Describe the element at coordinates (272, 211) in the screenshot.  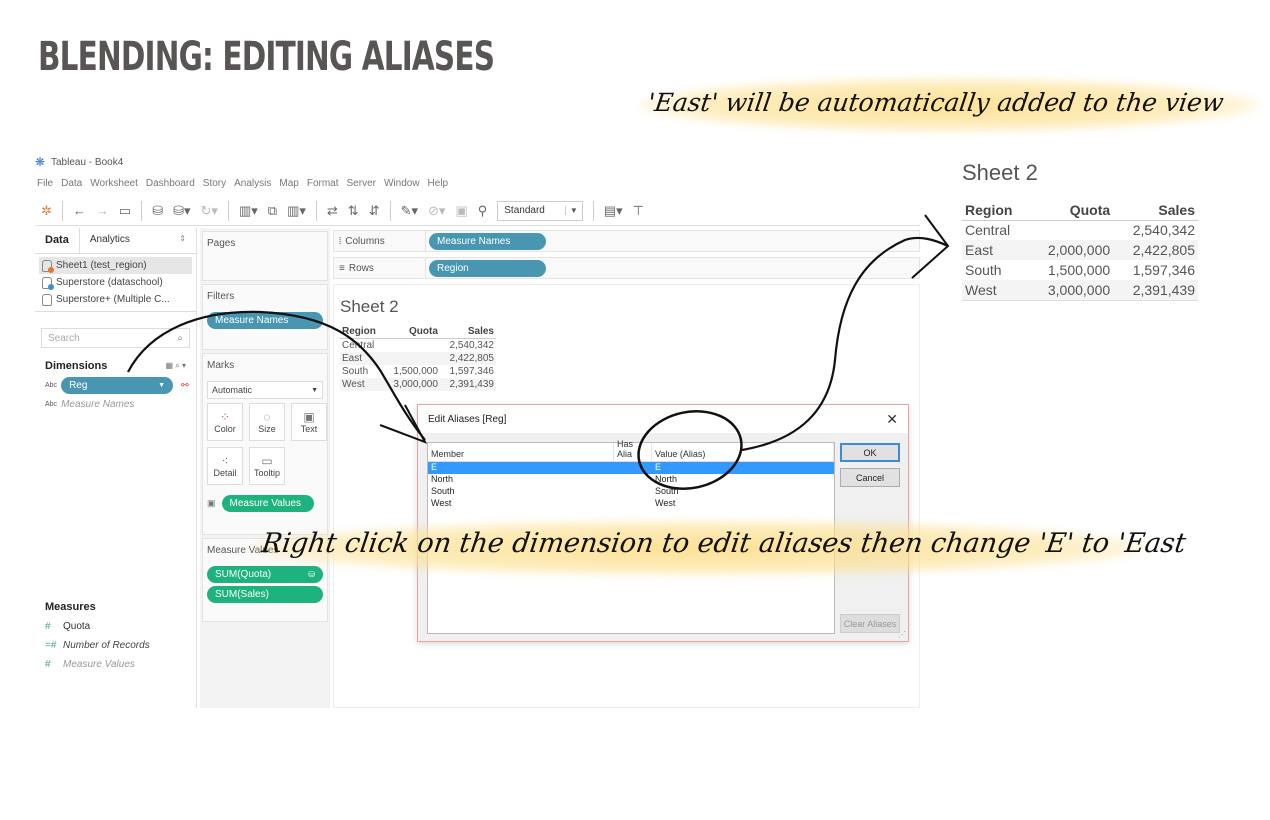
I see `duplicate-sheet-icon: ⧉` at that location.